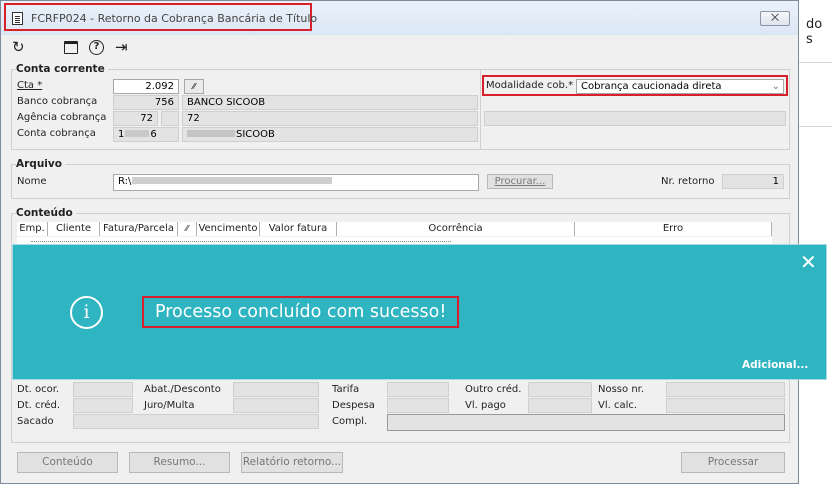 This screenshot has width=832, height=488. I want to click on conta-corrente-title: Conta corrente, so click(62, 69).